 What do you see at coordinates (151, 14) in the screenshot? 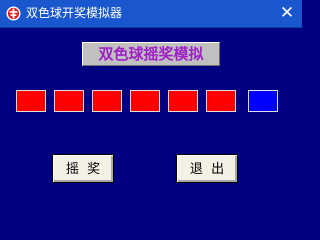
I see `title-bar: 双色球开奖模拟器 ✕` at bounding box center [151, 14].